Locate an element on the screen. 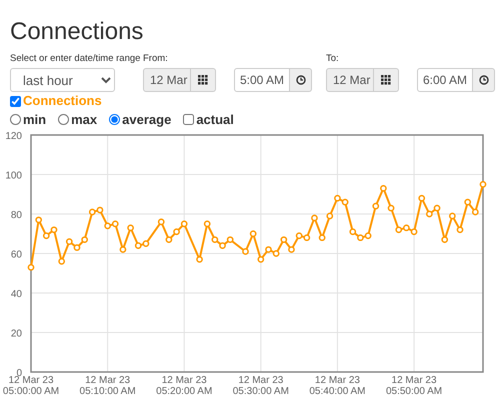  mode-option: average is located at coordinates (139, 120).